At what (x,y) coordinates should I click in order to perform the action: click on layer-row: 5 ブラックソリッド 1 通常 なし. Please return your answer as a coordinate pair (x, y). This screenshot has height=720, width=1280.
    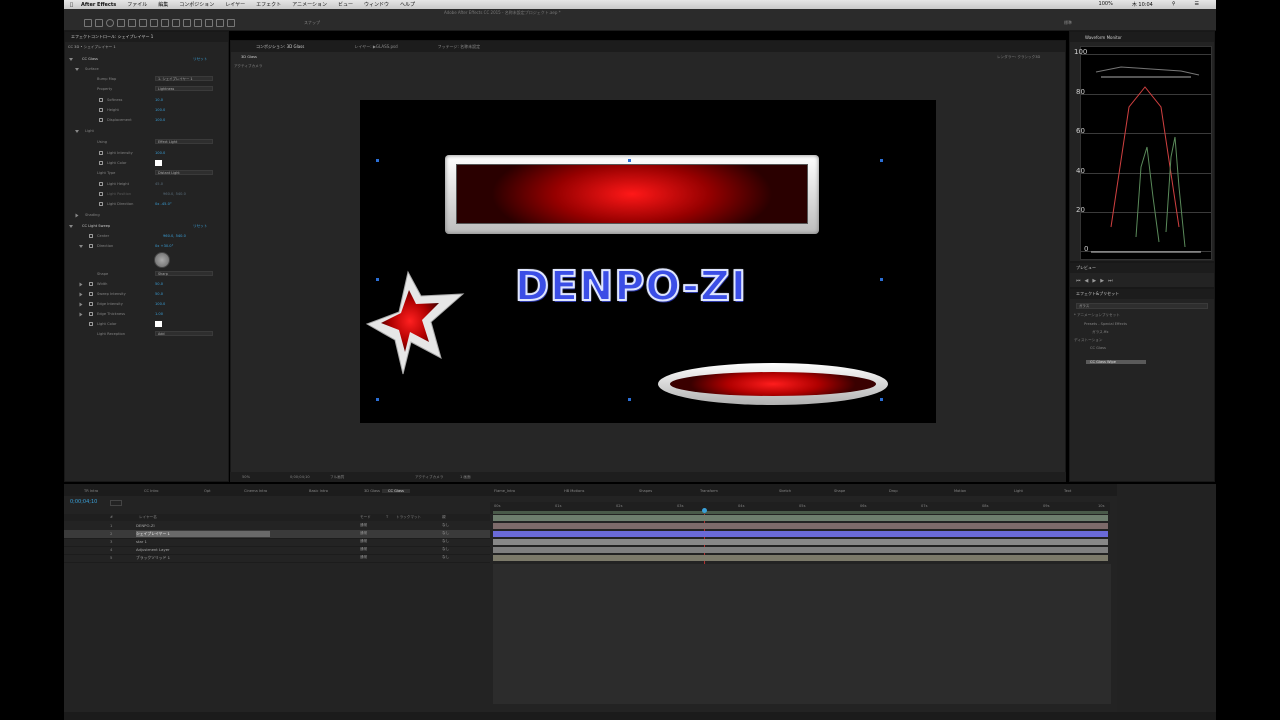
    Looking at the image, I should click on (277, 558).